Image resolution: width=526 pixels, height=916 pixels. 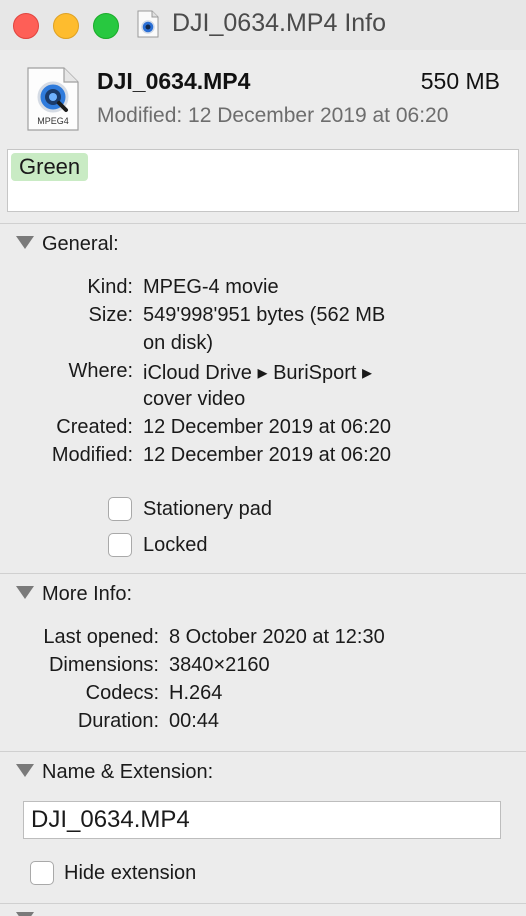 What do you see at coordinates (277, 637) in the screenshot?
I see `last-opened-value: 8 October 2020 at 12:30` at bounding box center [277, 637].